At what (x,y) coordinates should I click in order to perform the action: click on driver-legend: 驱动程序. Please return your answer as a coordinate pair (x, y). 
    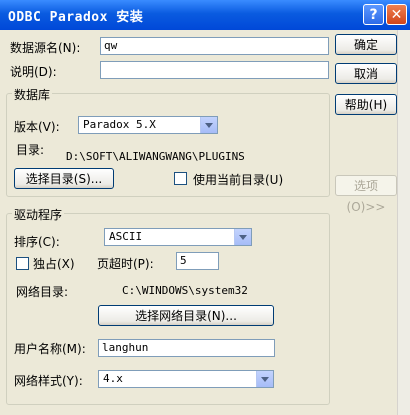
    Looking at the image, I should click on (38, 214).